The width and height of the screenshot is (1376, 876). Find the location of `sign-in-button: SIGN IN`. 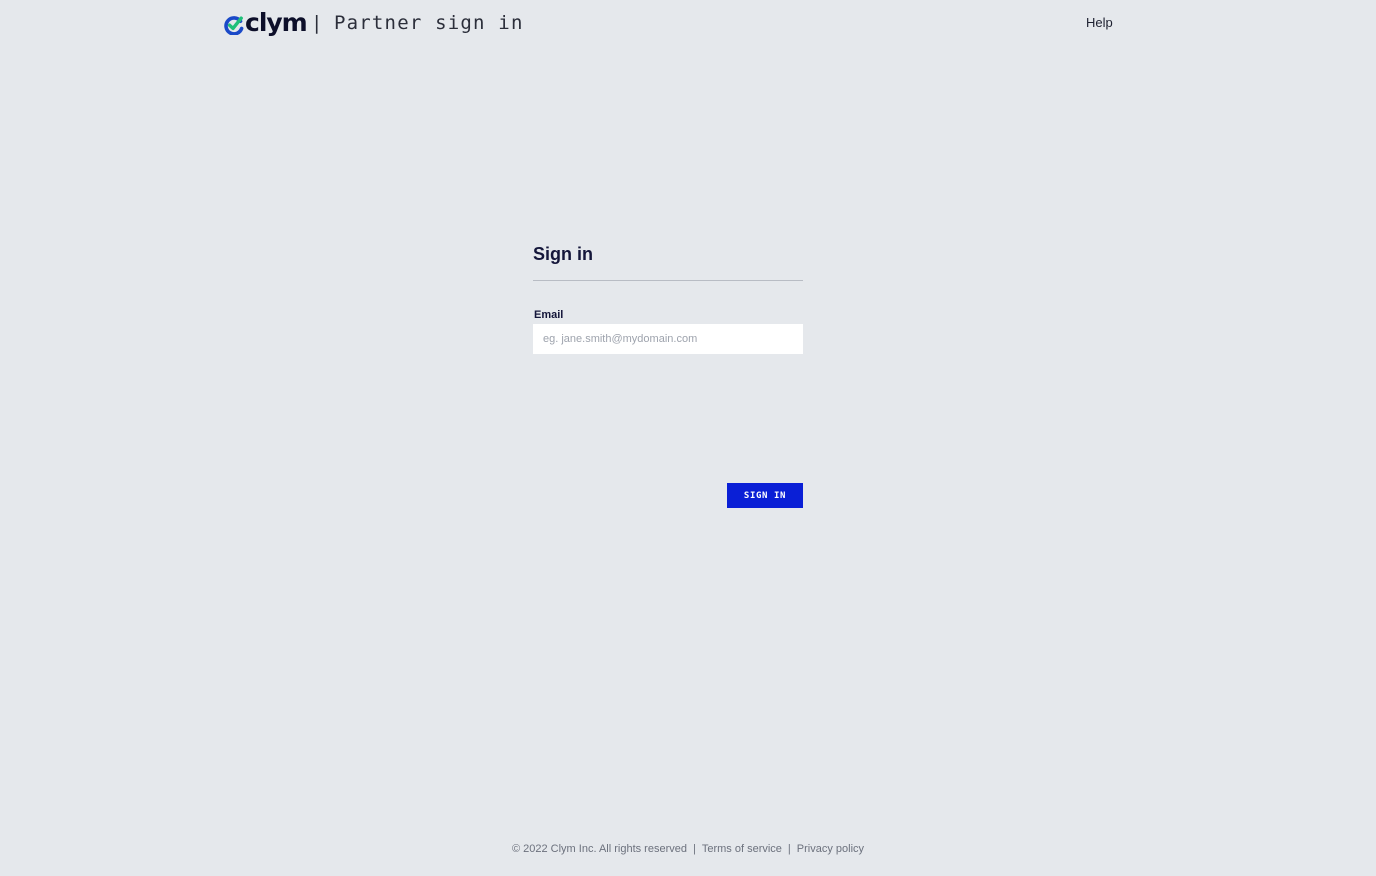

sign-in-button: SIGN IN is located at coordinates (765, 495).